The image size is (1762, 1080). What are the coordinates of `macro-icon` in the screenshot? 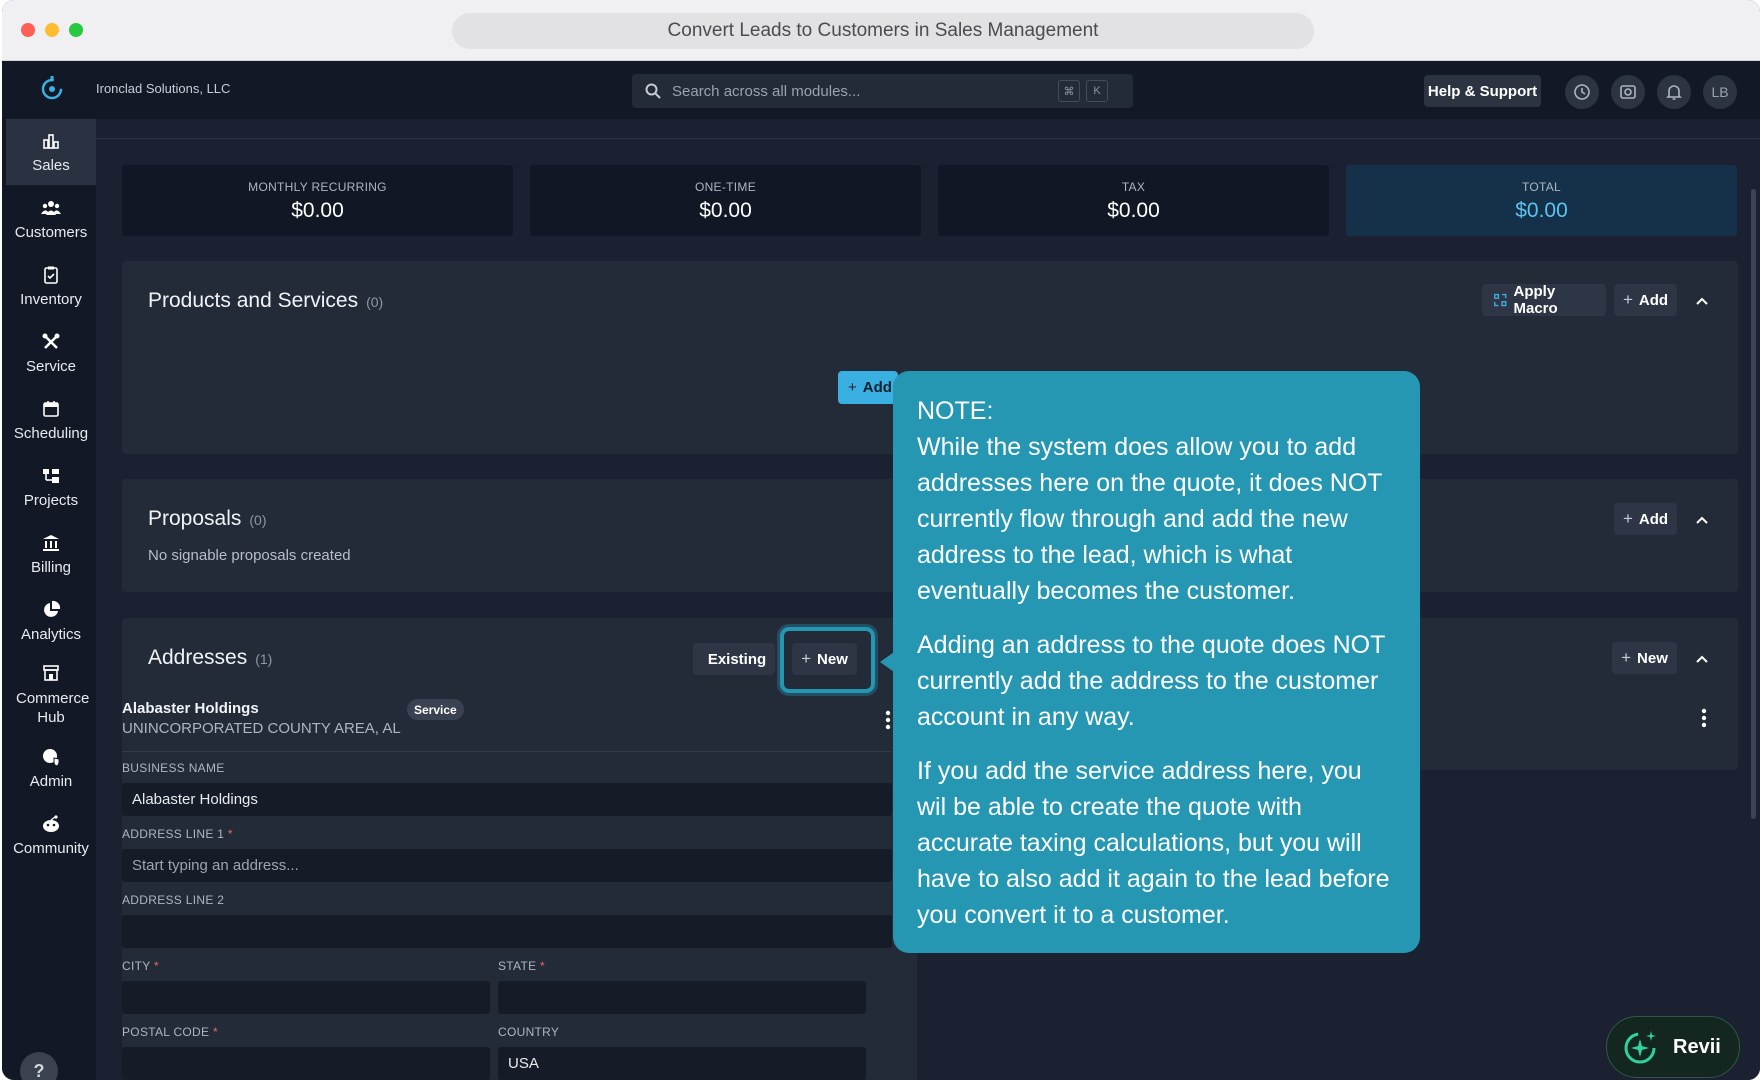 It's located at (1500, 300).